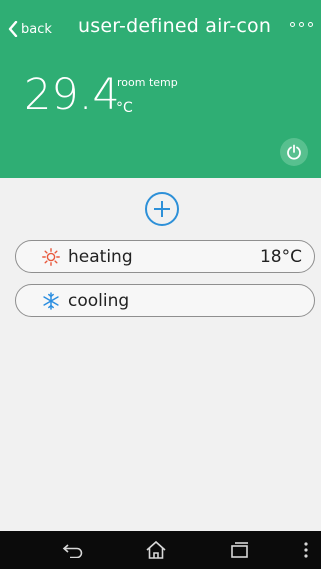  I want to click on mode-temperature: 18°C, so click(280, 256).